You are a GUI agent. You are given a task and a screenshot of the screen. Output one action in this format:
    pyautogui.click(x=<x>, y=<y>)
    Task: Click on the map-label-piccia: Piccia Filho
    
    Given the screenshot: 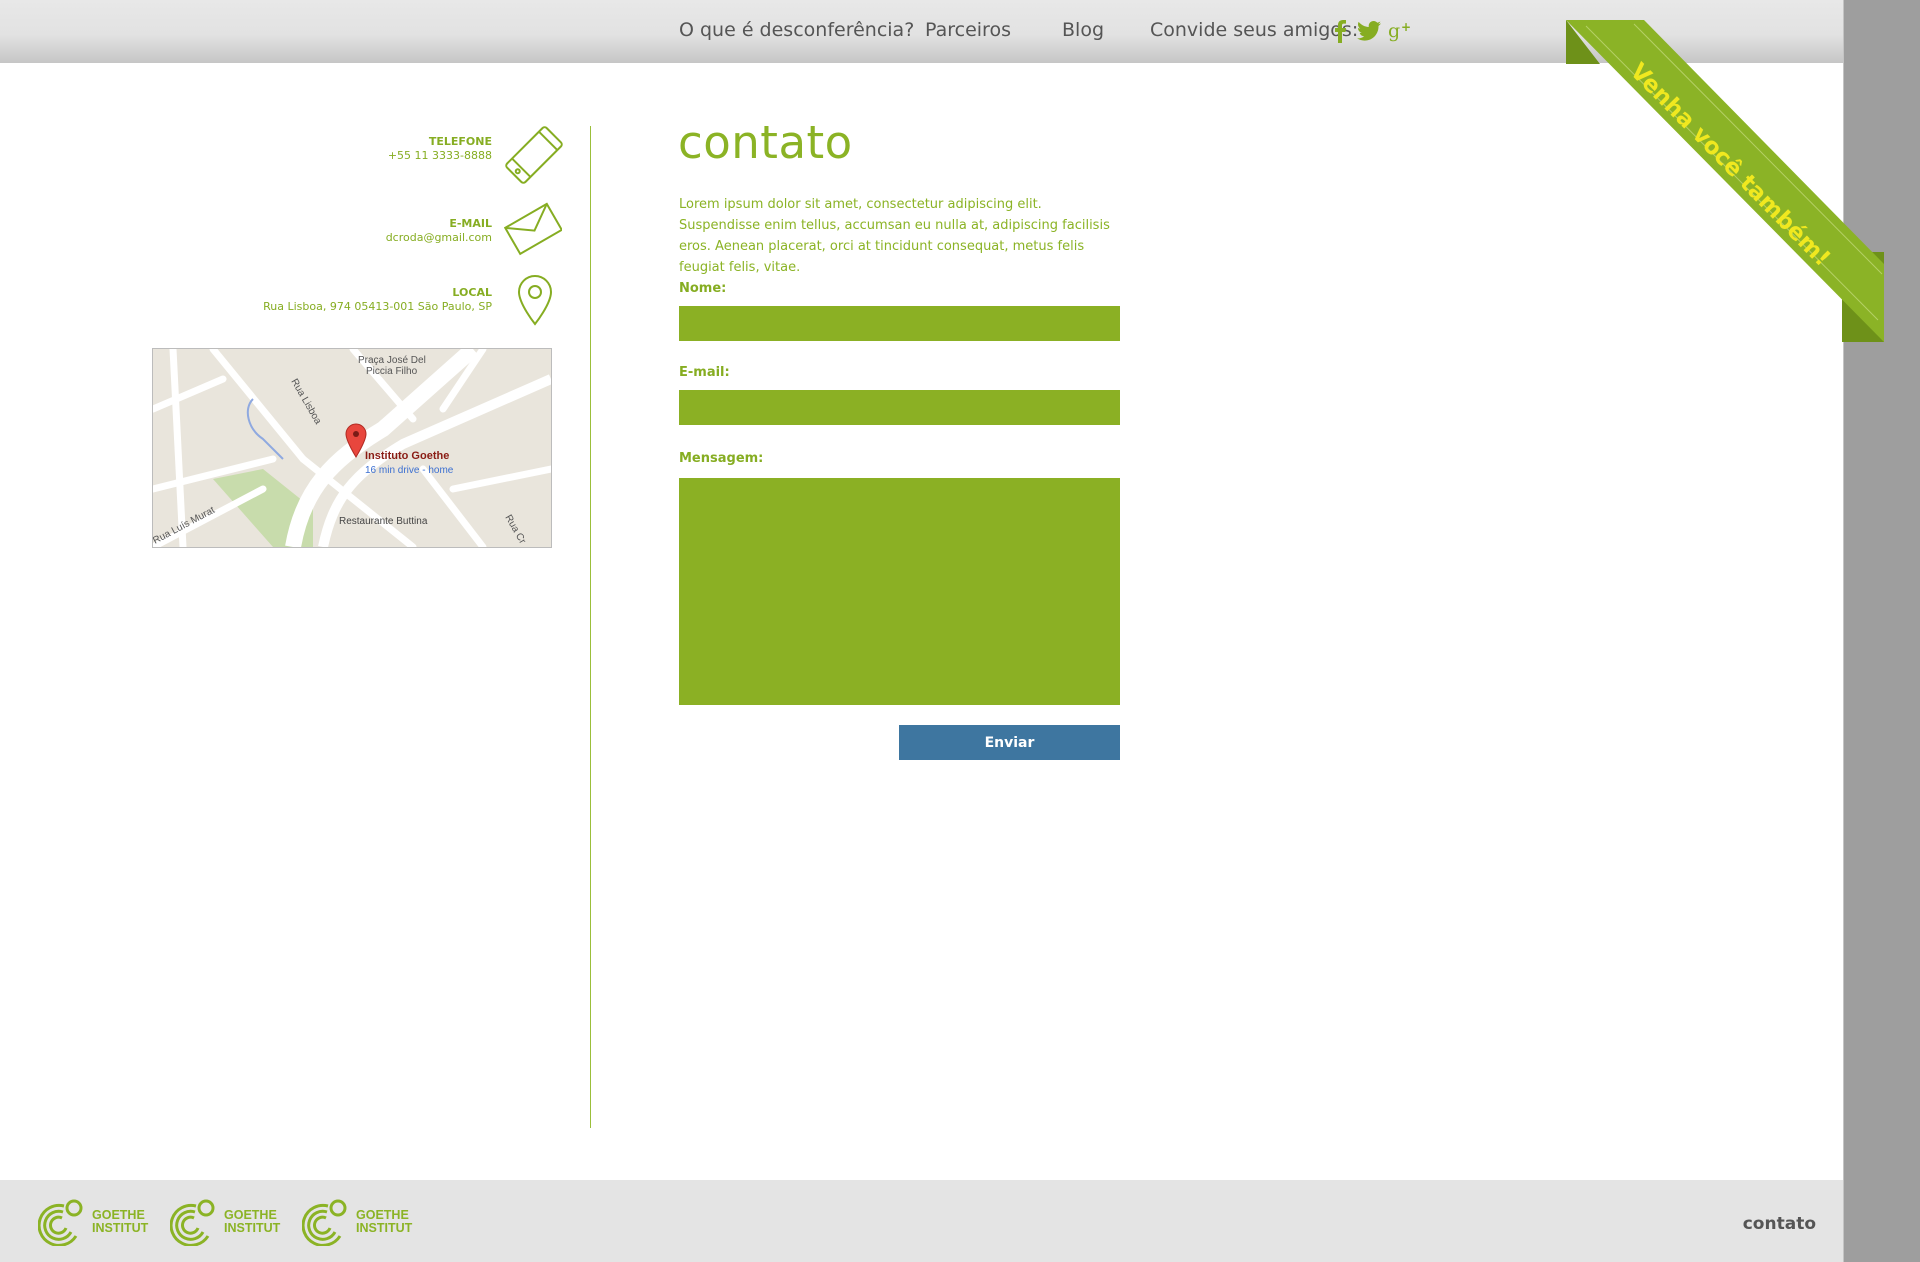 What is the action you would take?
    pyautogui.click(x=392, y=371)
    